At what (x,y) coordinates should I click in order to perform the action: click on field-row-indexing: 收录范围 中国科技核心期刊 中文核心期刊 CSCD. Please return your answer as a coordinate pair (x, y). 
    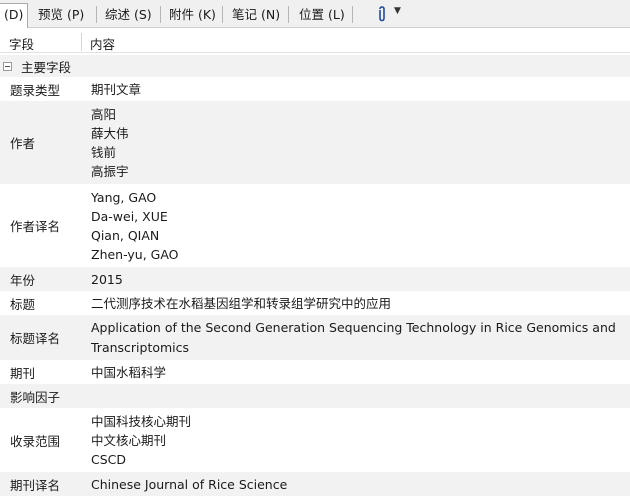
    Looking at the image, I should click on (315, 440).